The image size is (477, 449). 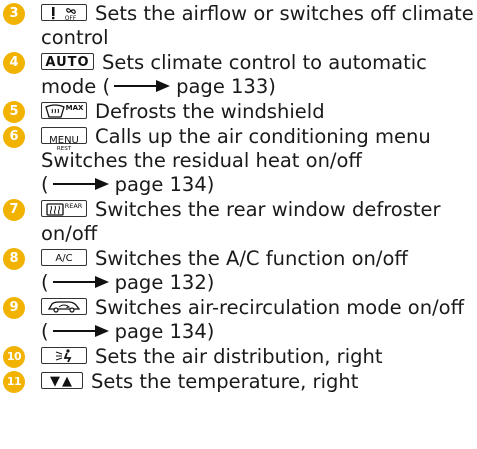 I want to click on item-number-badge: 6, so click(x=14, y=137).